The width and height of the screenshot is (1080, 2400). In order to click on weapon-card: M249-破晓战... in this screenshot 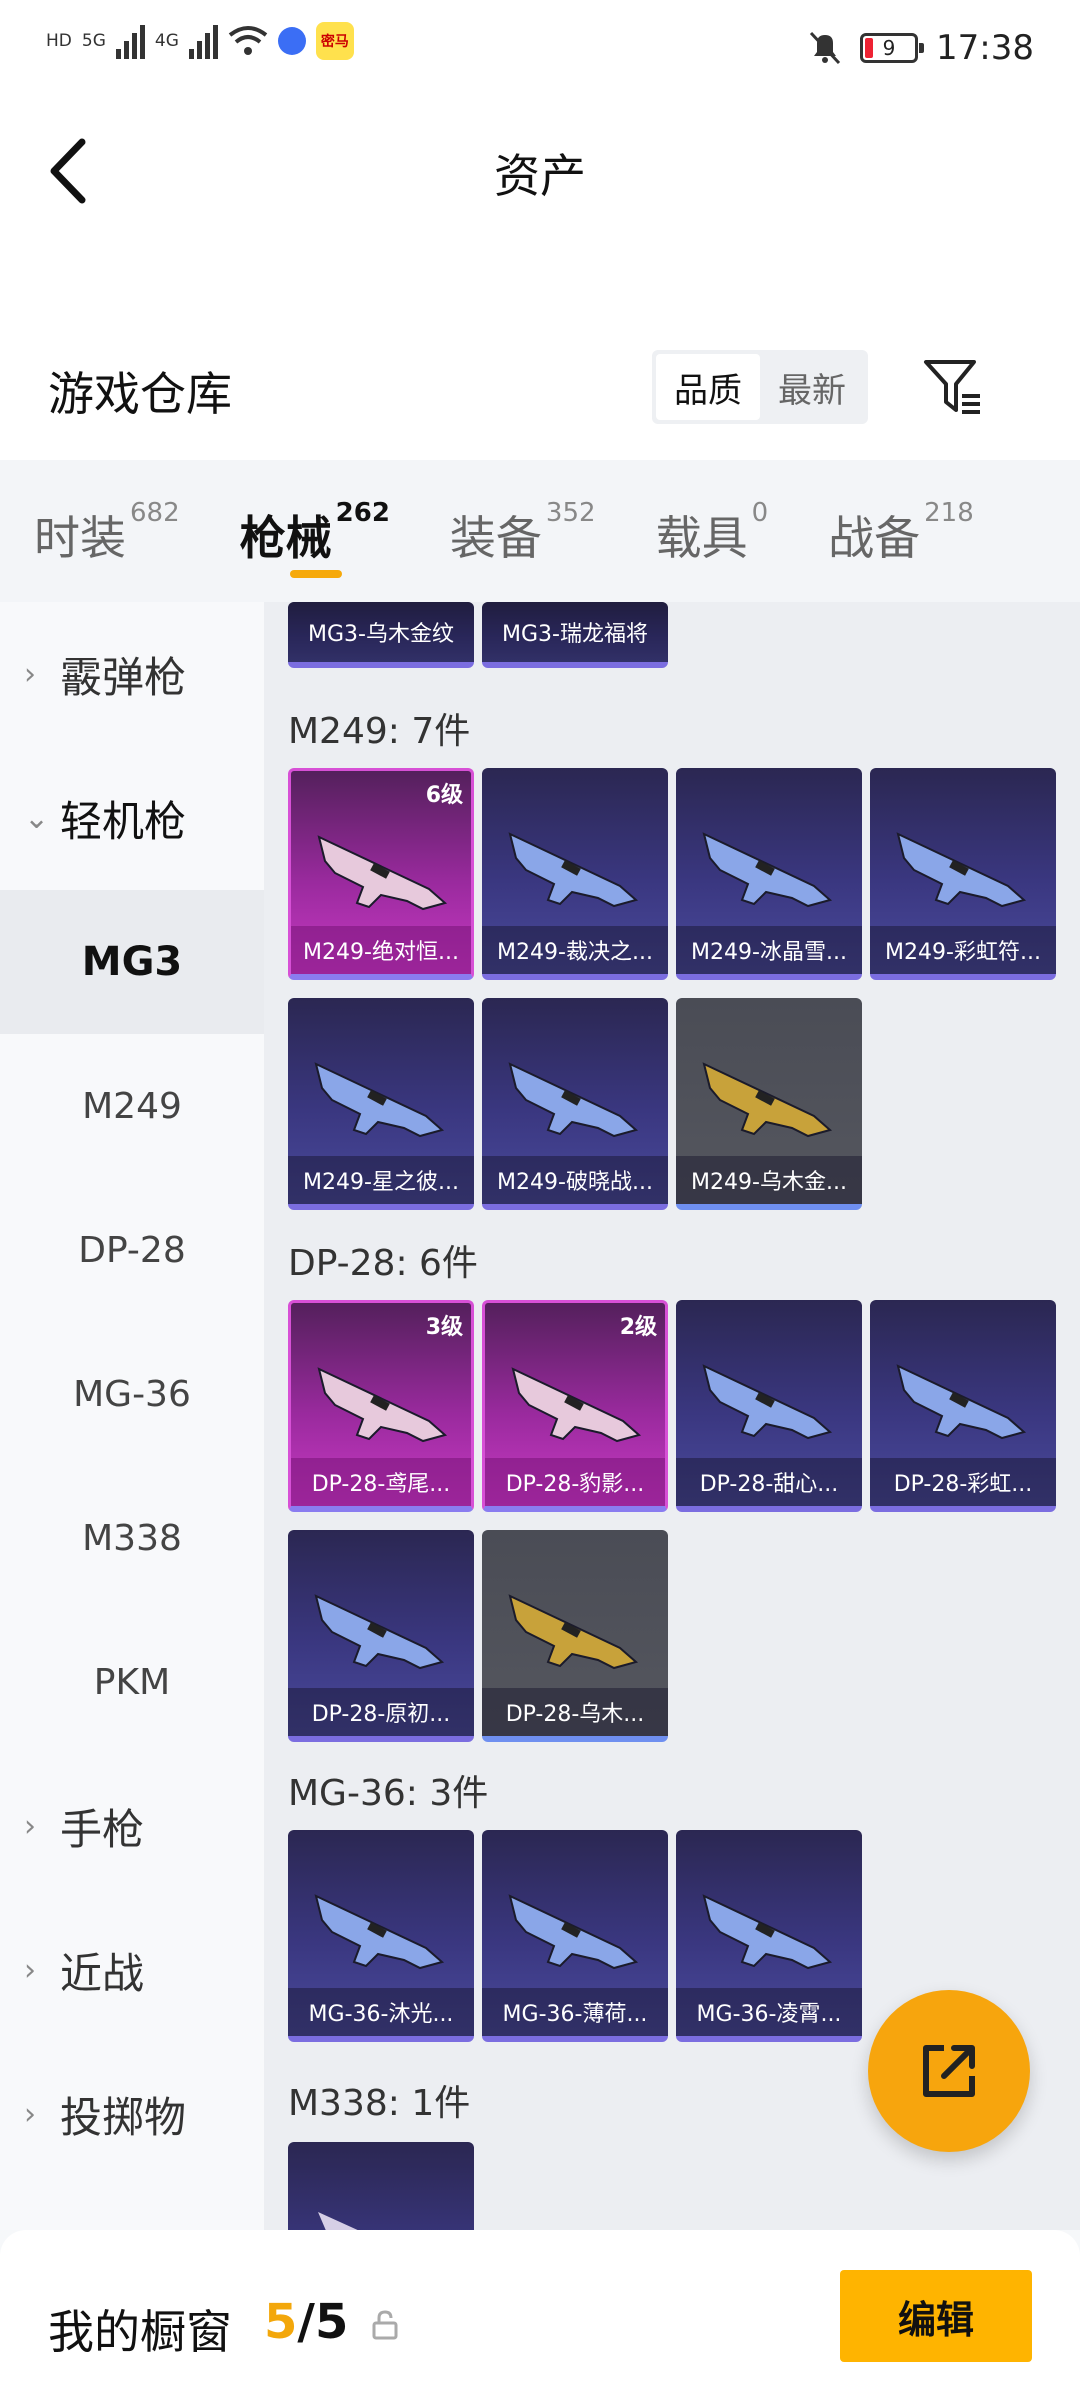, I will do `click(575, 1104)`.